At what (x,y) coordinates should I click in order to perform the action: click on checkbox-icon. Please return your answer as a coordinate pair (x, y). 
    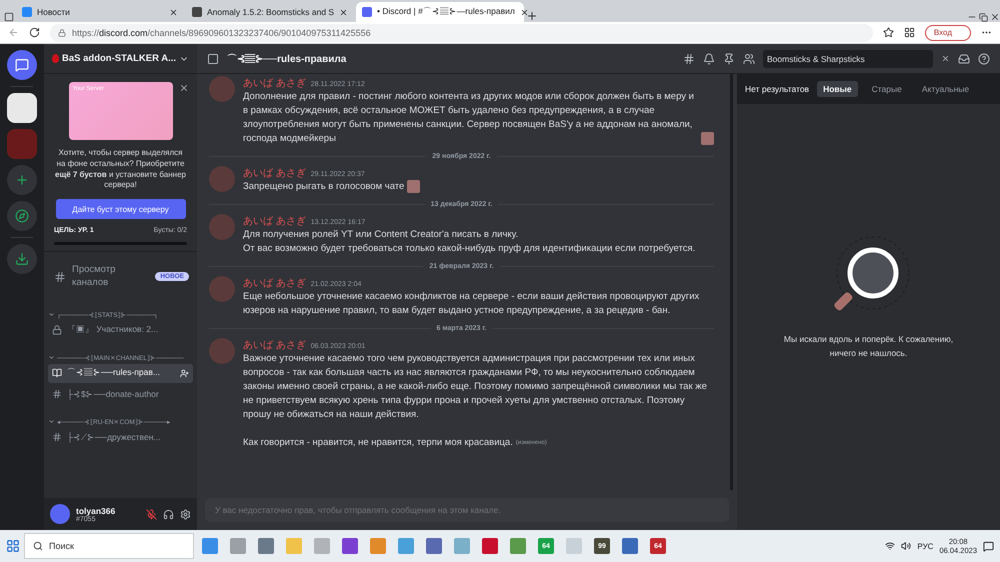
    Looking at the image, I should click on (213, 58).